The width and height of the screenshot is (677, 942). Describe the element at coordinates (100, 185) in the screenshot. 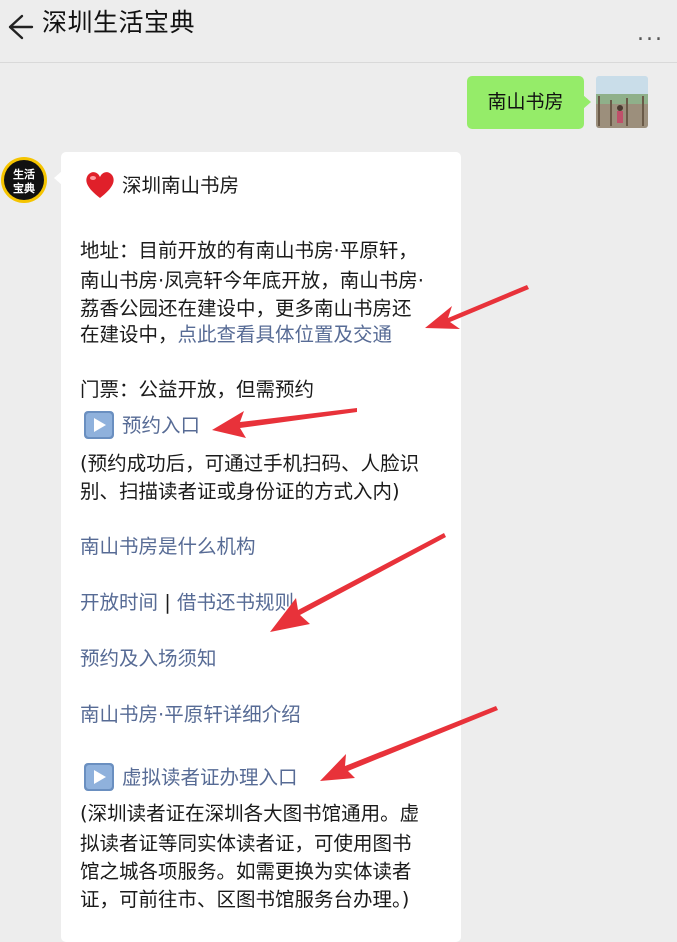

I see `heart-icon` at that location.